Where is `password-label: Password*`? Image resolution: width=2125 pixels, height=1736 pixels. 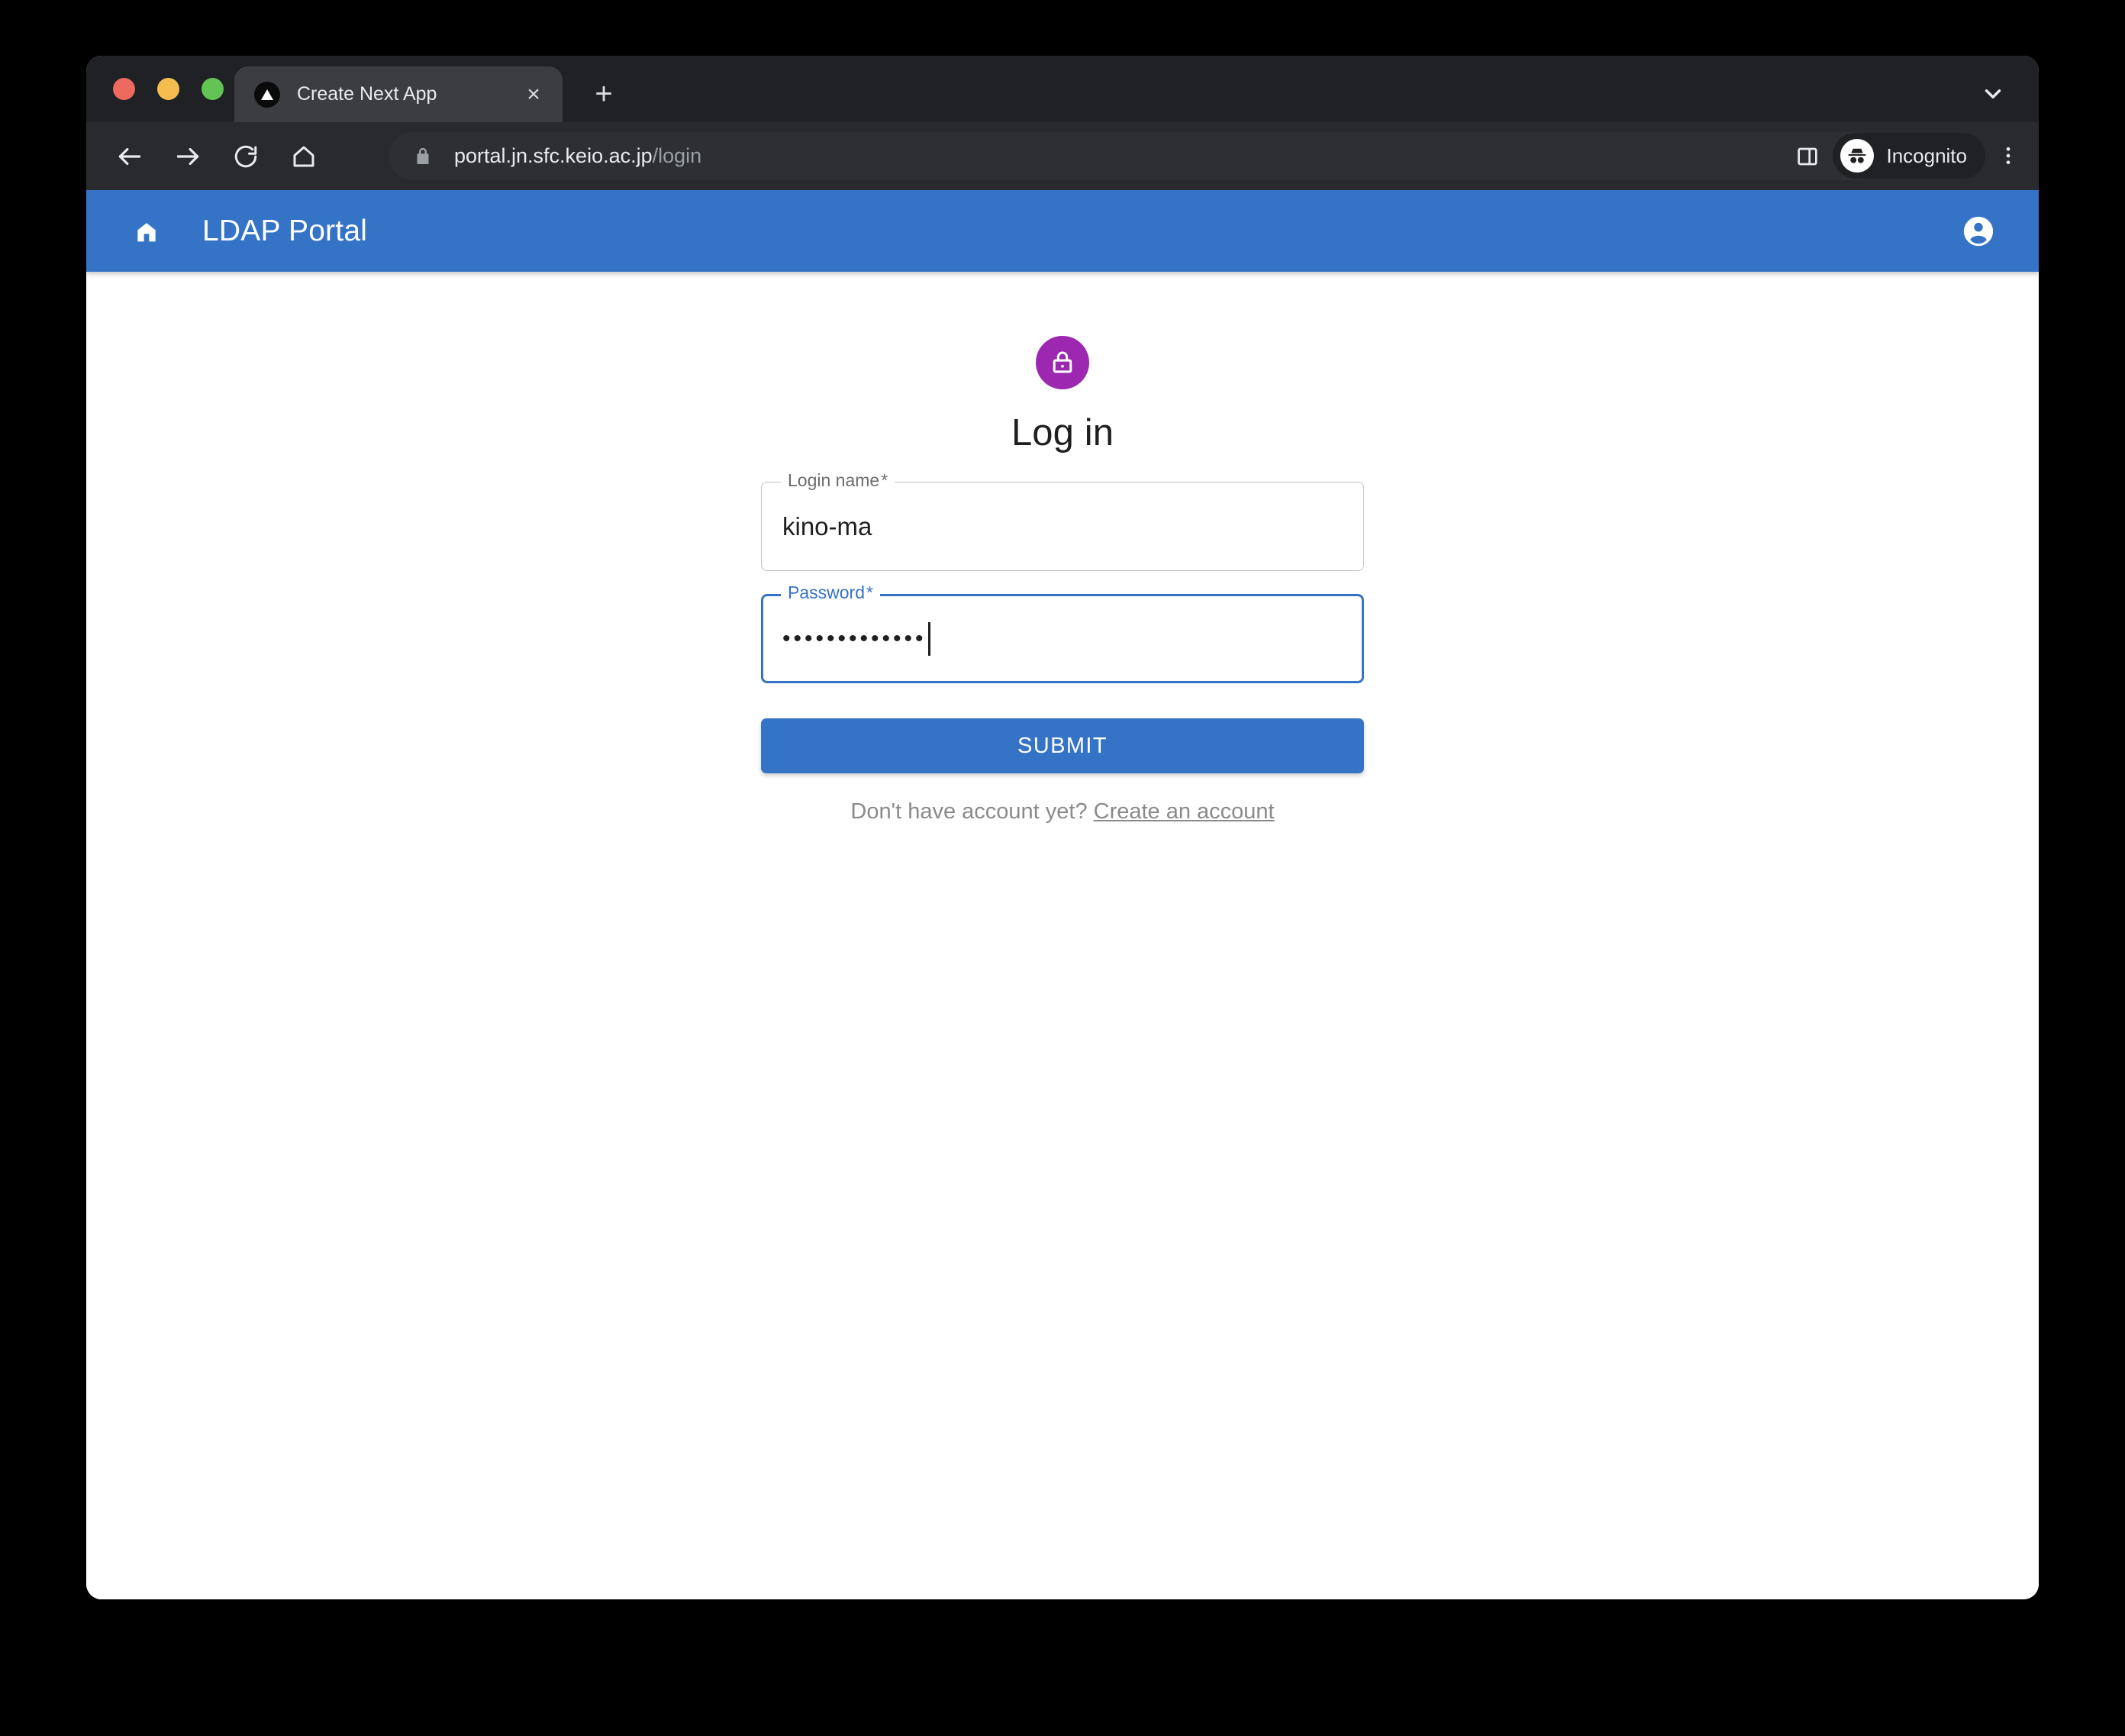
password-label: Password* is located at coordinates (830, 593).